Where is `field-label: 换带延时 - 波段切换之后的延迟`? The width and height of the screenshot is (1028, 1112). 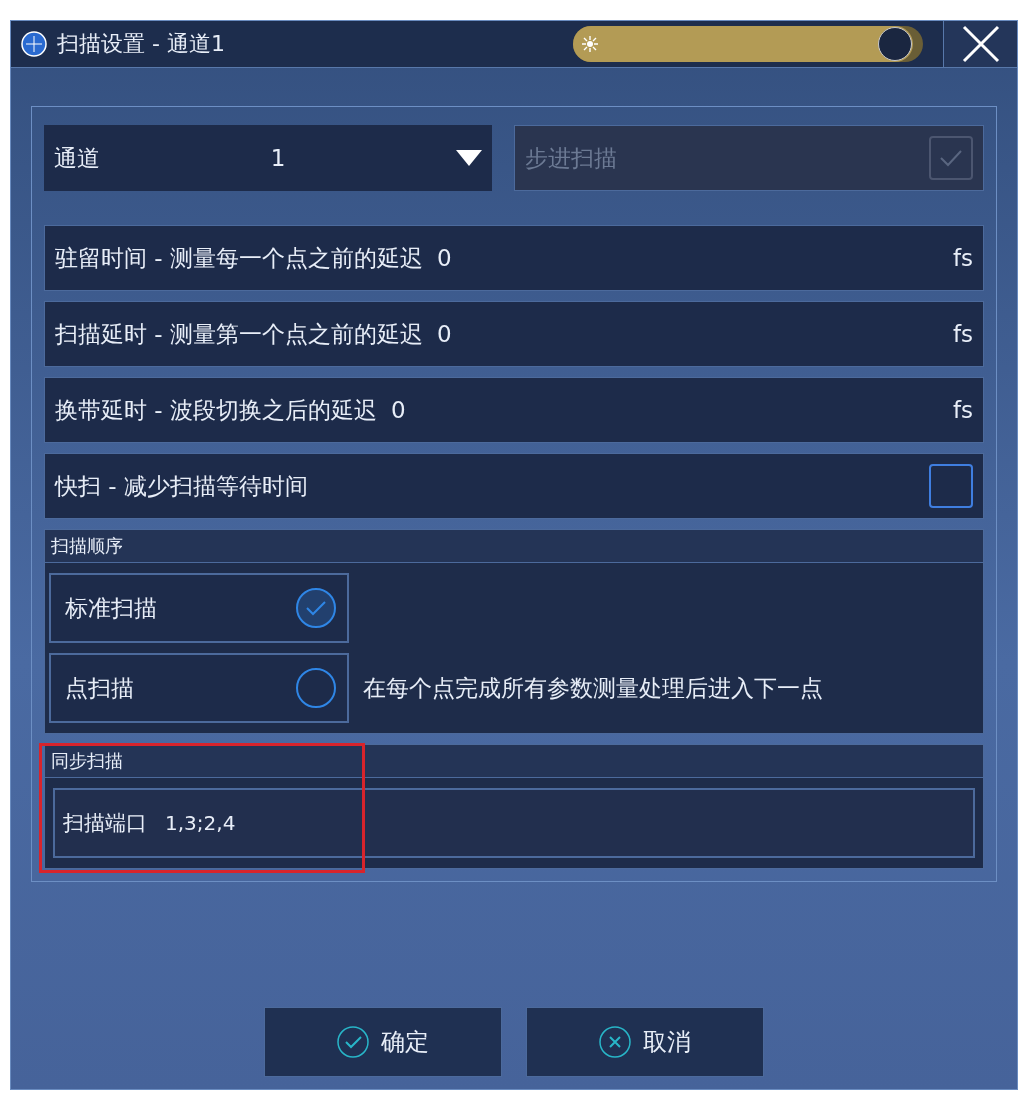 field-label: 换带延时 - 波段切换之后的延迟 is located at coordinates (216, 410).